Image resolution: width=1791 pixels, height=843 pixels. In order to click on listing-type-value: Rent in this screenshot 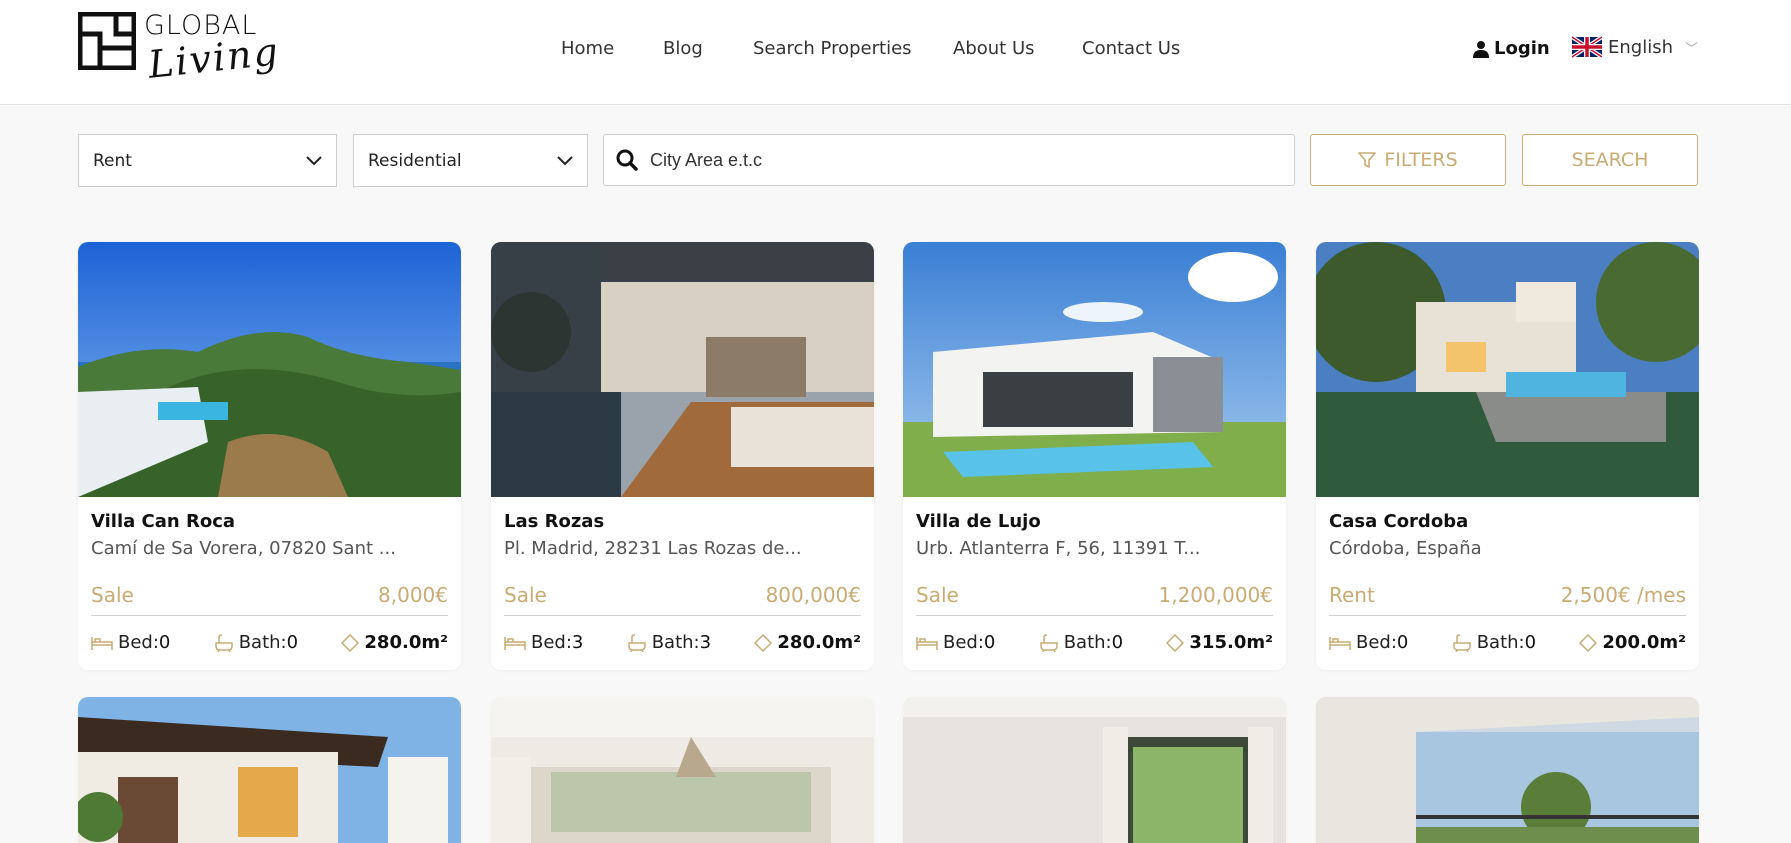, I will do `click(112, 160)`.